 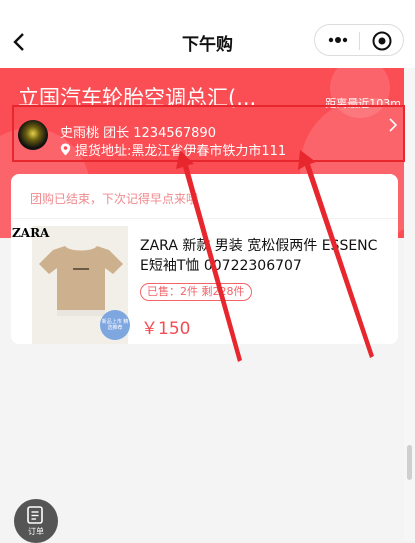 What do you see at coordinates (208, 133) in the screenshot?
I see `annotation-highlight-box` at bounding box center [208, 133].